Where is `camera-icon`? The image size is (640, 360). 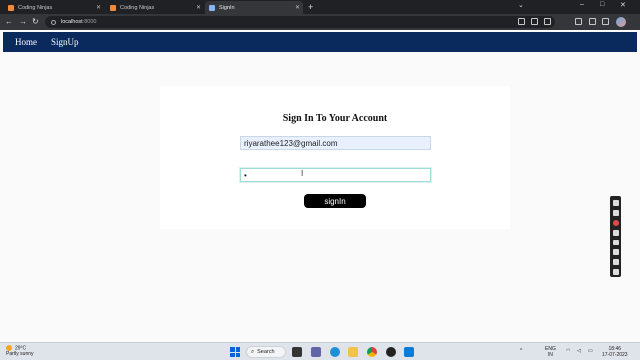
camera-icon is located at coordinates (615, 212).